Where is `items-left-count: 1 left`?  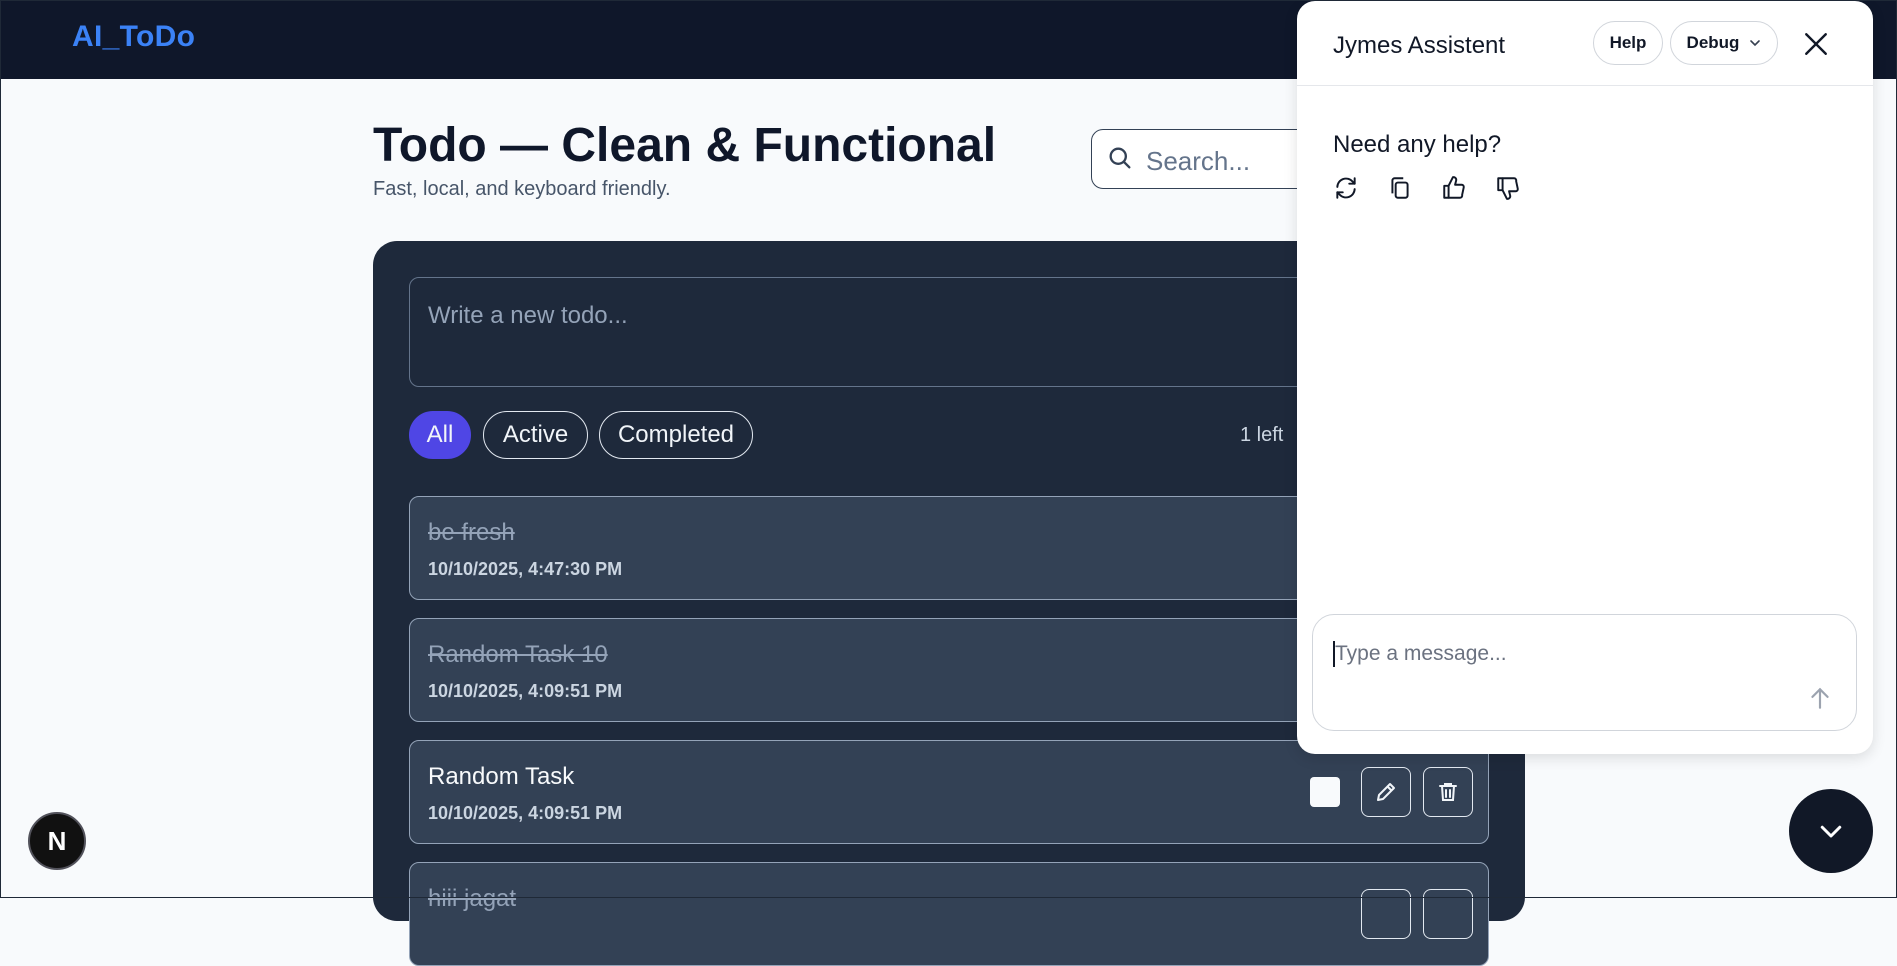
items-left-count: 1 left is located at coordinates (1262, 435).